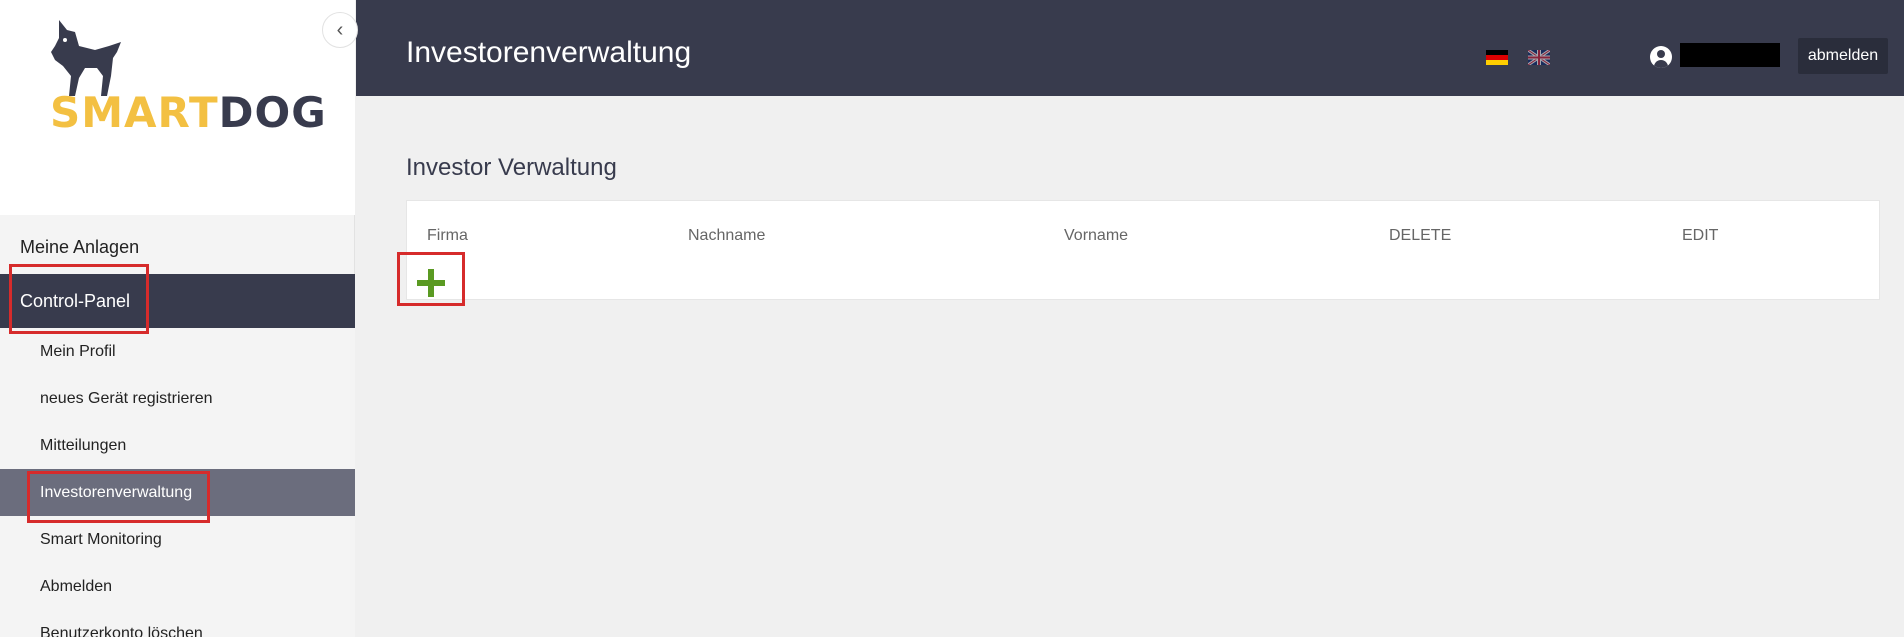 The width and height of the screenshot is (1904, 637). Describe the element at coordinates (177, 351) in the screenshot. I see `sidebar-item-mein-profil: Mein Profil` at that location.